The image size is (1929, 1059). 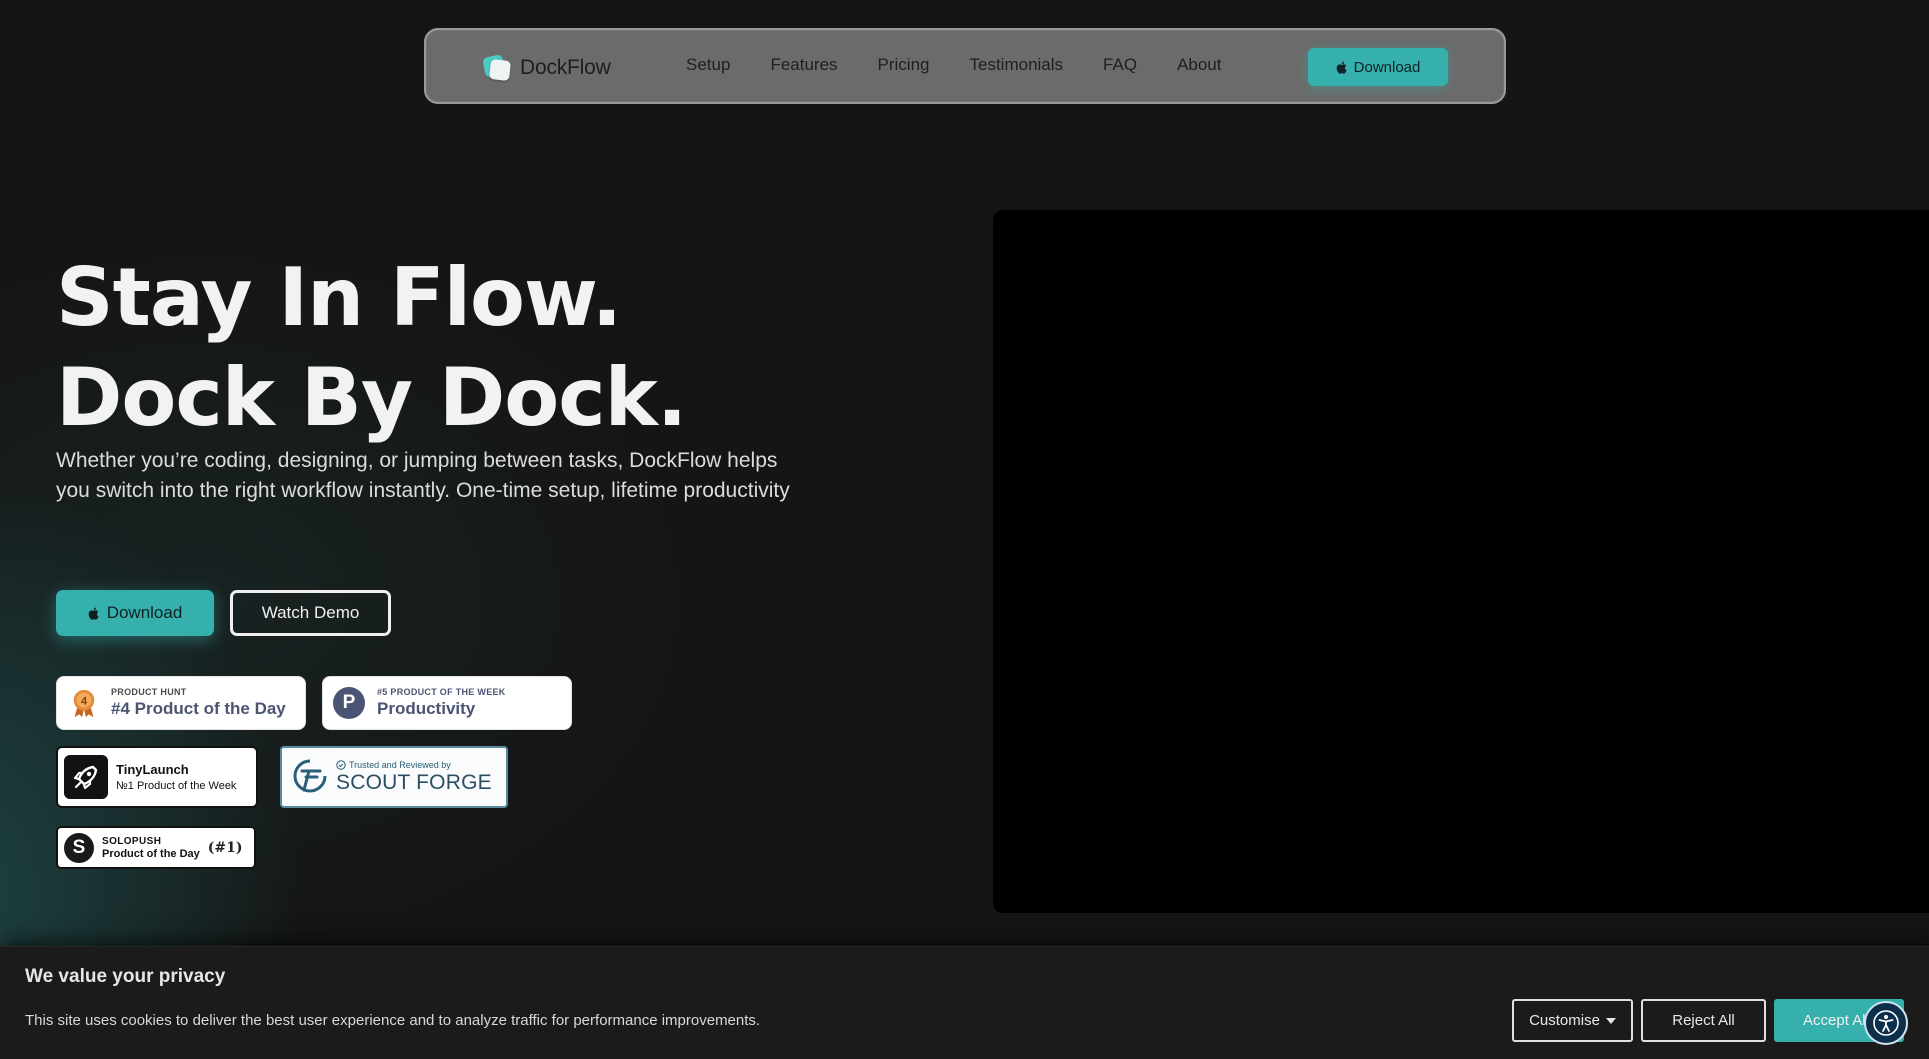 What do you see at coordinates (310, 613) in the screenshot?
I see `watch-demo-button: Watch Demo` at bounding box center [310, 613].